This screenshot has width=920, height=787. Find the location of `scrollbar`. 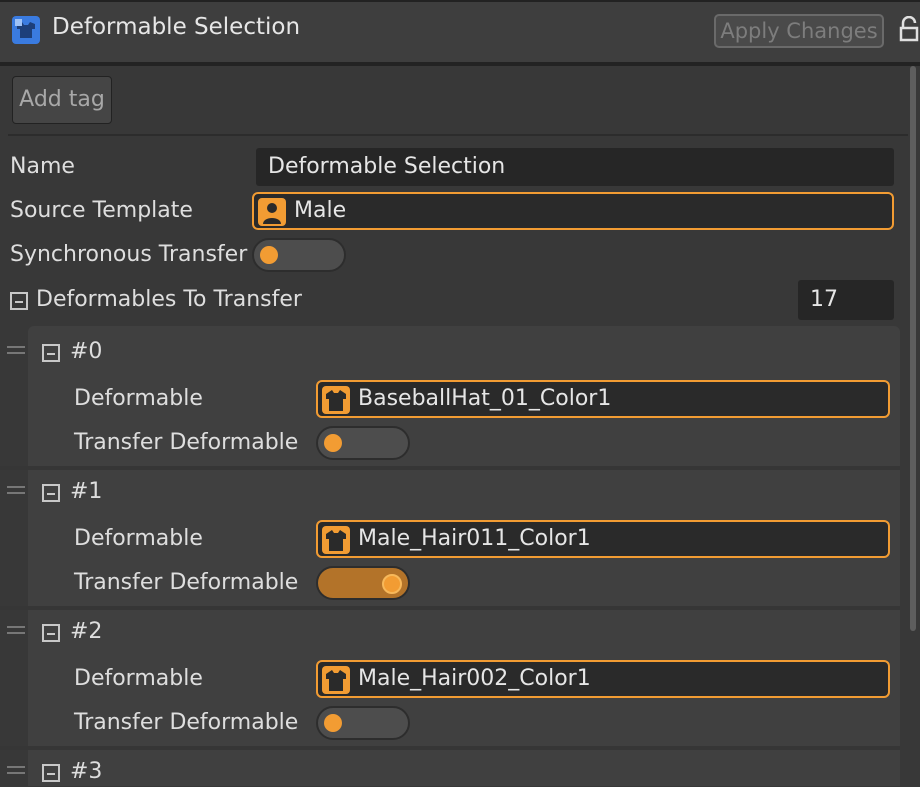

scrollbar is located at coordinates (913, 348).